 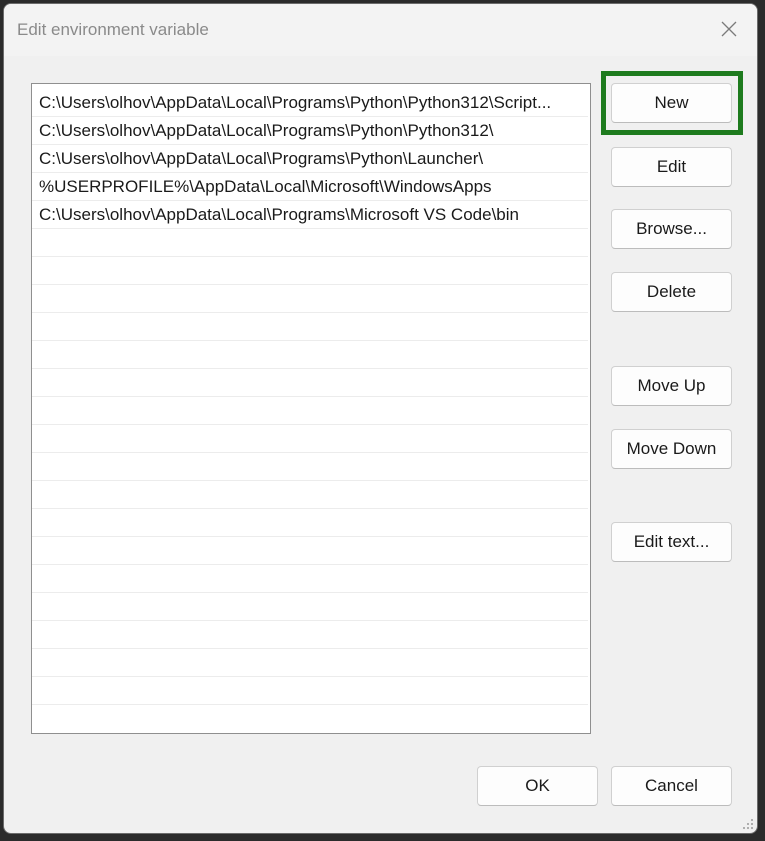 I want to click on delete-button: Delete, so click(x=671, y=292).